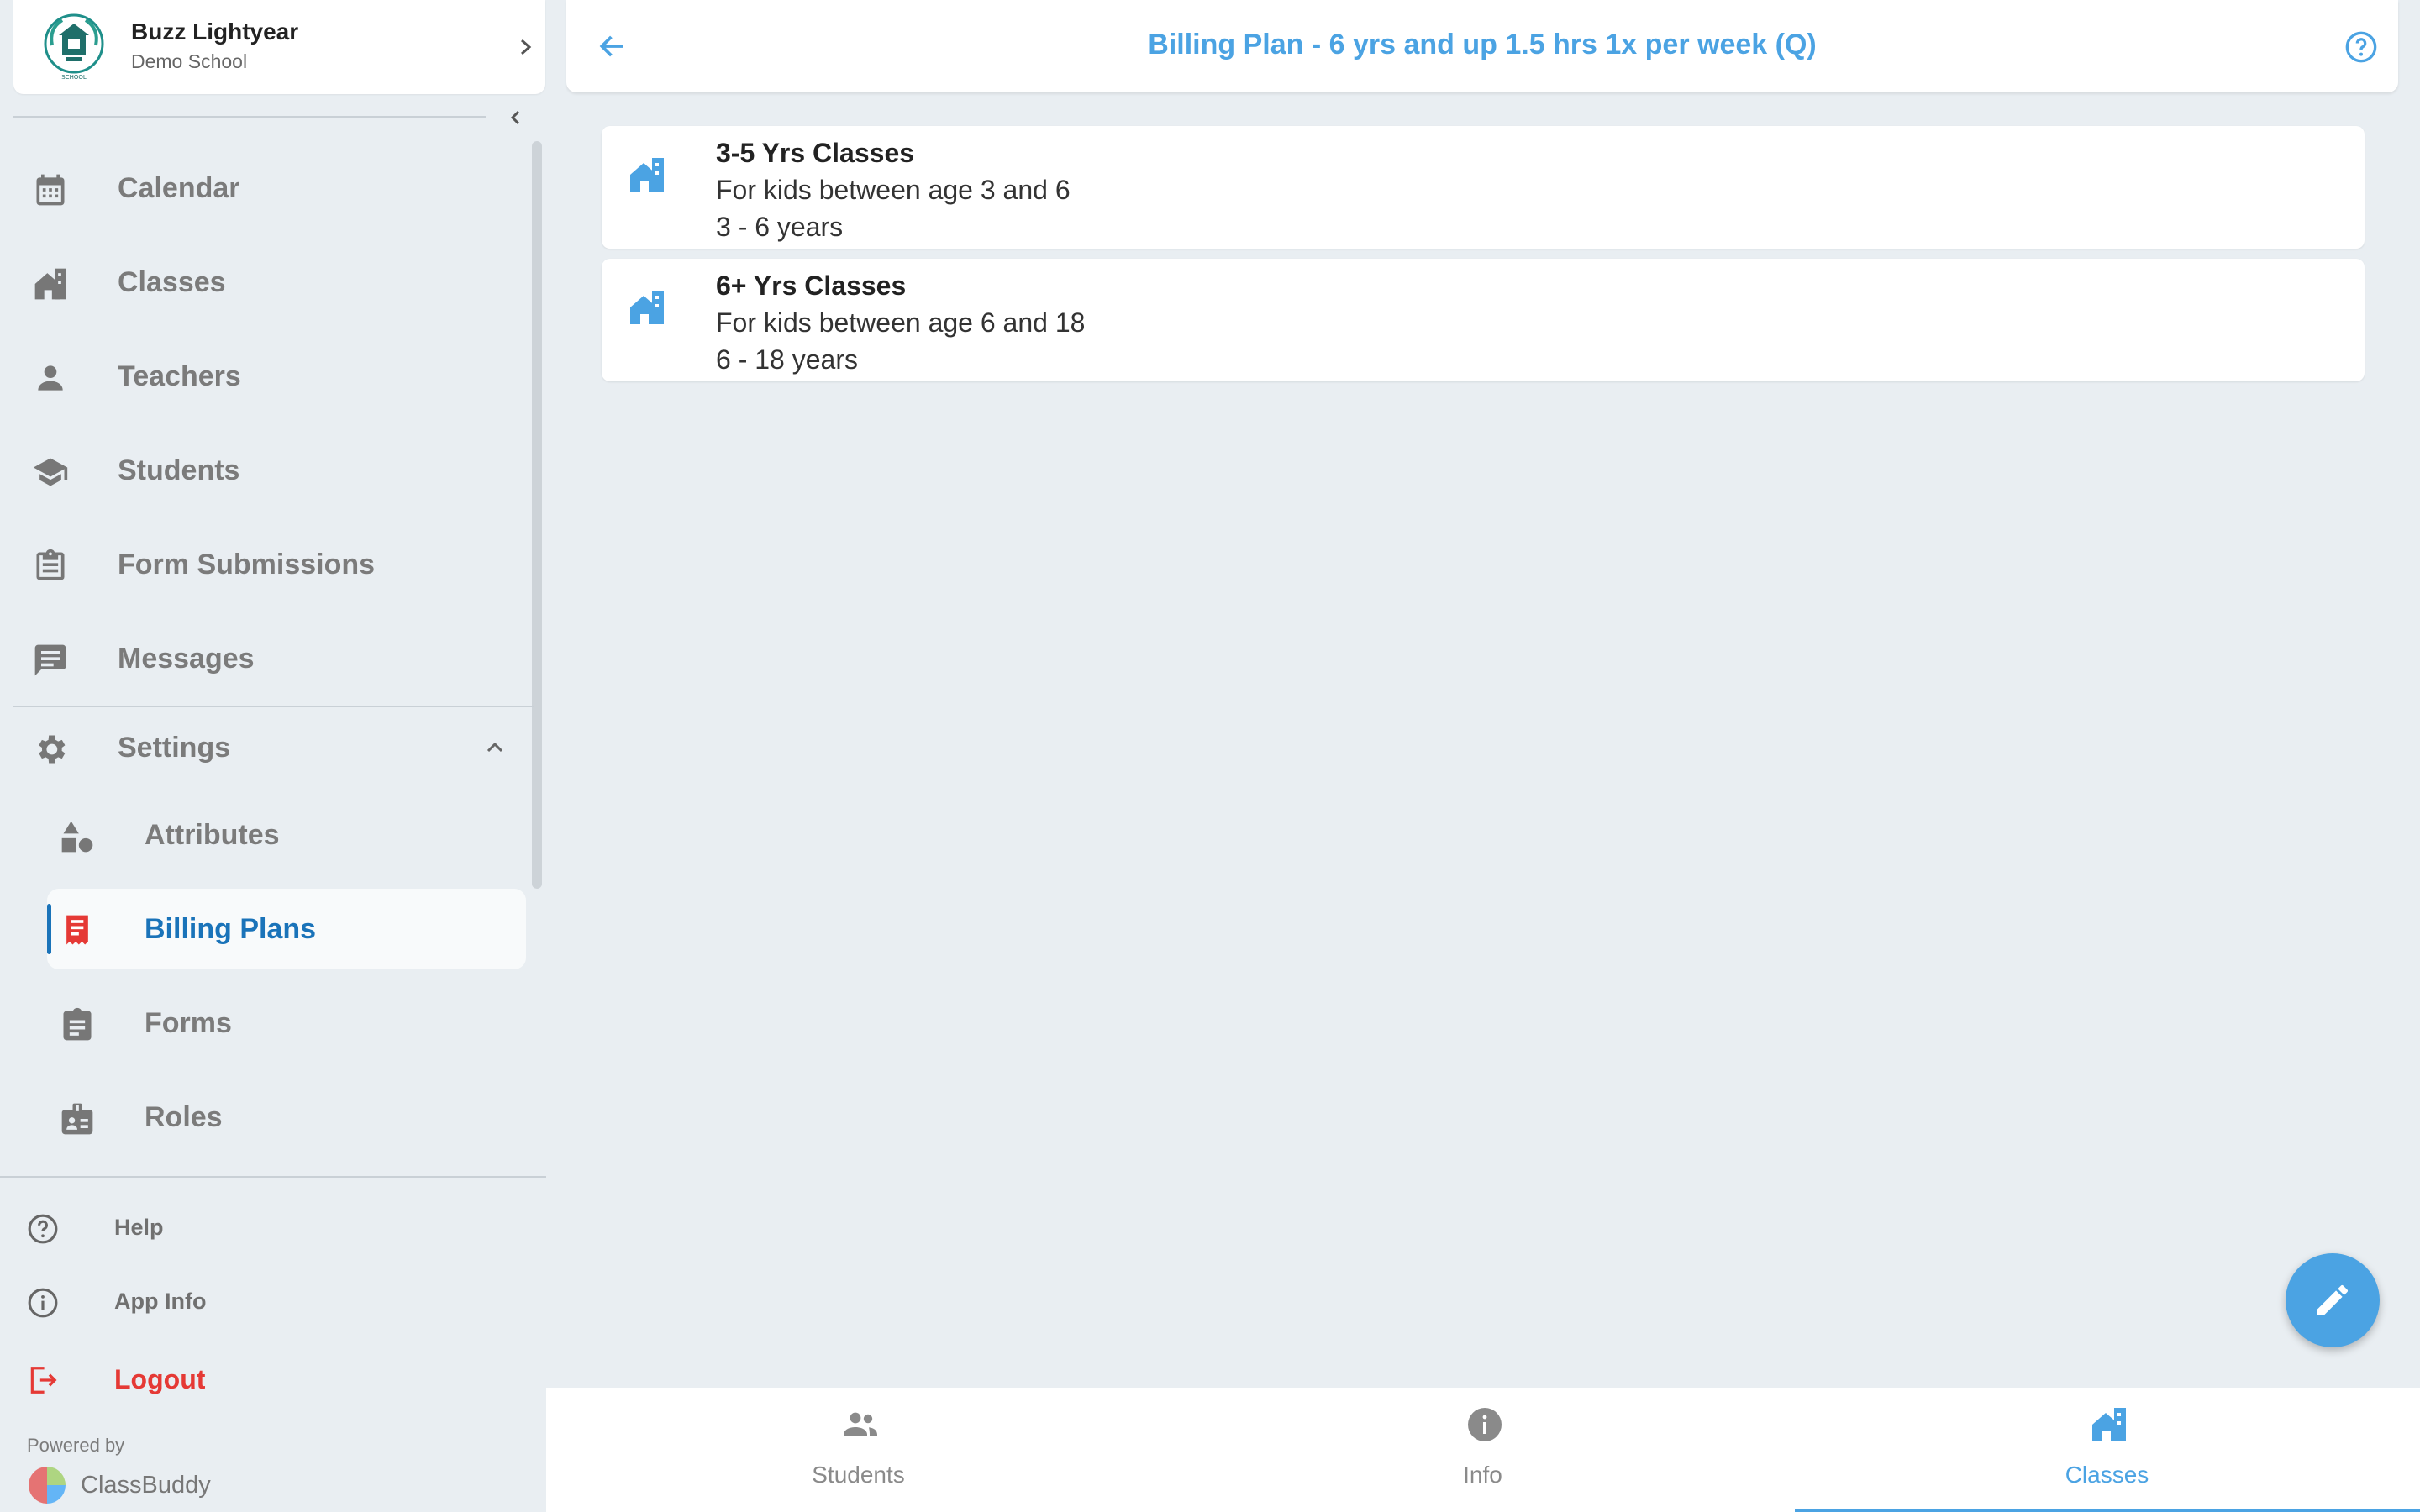  I want to click on sidebar-item-label: Teachers, so click(180, 376).